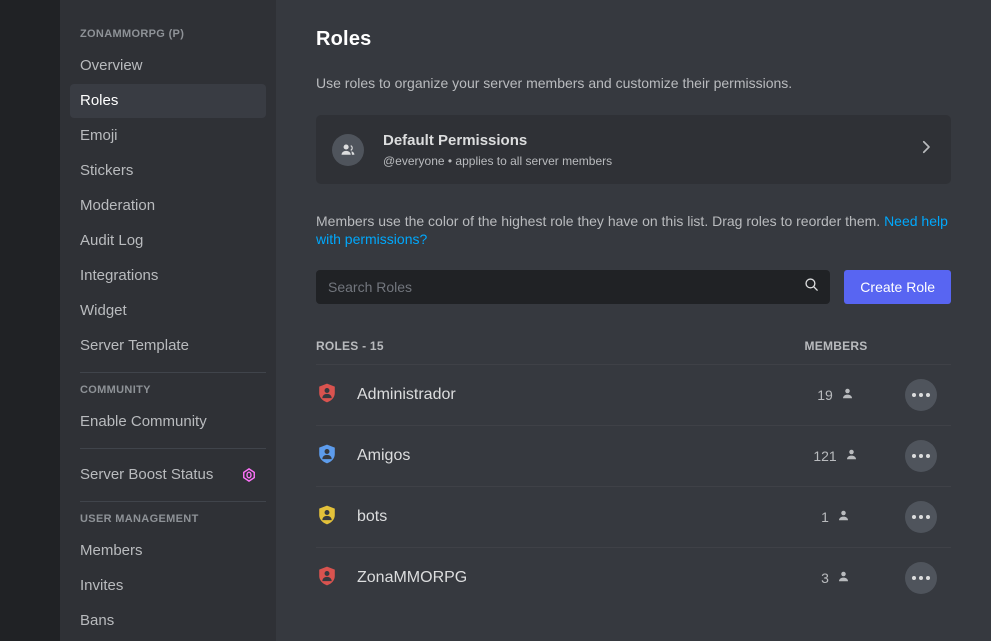 The height and width of the screenshot is (641, 991). What do you see at coordinates (147, 474) in the screenshot?
I see `sidebar-item-label: Server Boost Status` at bounding box center [147, 474].